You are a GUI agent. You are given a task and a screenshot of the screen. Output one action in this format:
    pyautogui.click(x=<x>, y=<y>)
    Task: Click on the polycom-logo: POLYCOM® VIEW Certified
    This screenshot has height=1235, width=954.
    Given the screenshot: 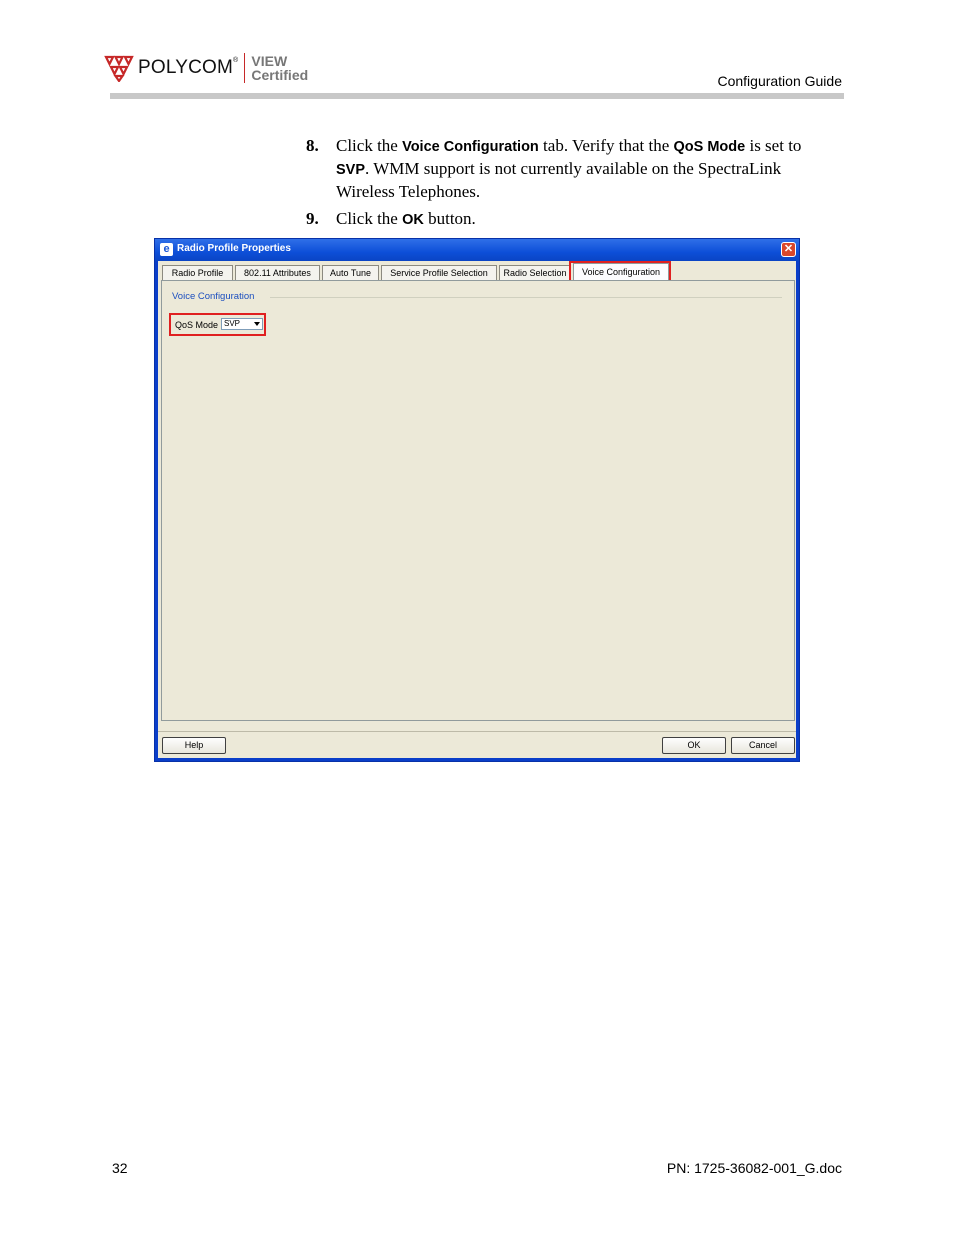 What is the action you would take?
    pyautogui.click(x=206, y=68)
    